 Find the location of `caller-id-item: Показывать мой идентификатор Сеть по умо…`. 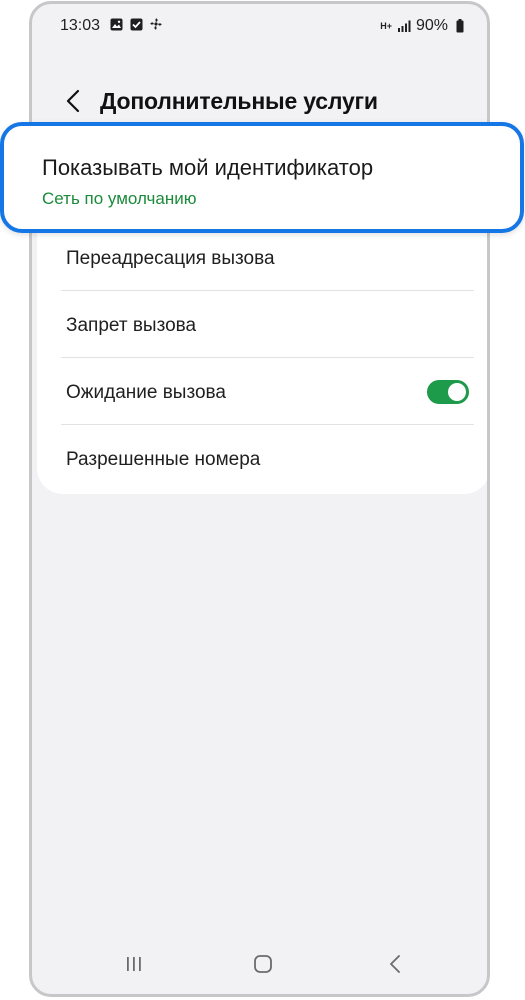

caller-id-item: Показывать мой идентификатор Сеть по умо… is located at coordinates (262, 177).